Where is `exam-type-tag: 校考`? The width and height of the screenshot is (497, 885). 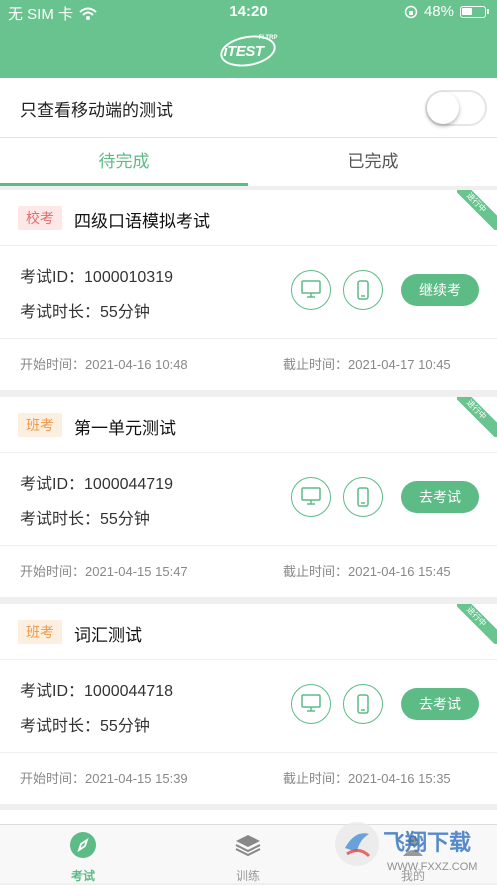
exam-type-tag: 校考 is located at coordinates (40, 218).